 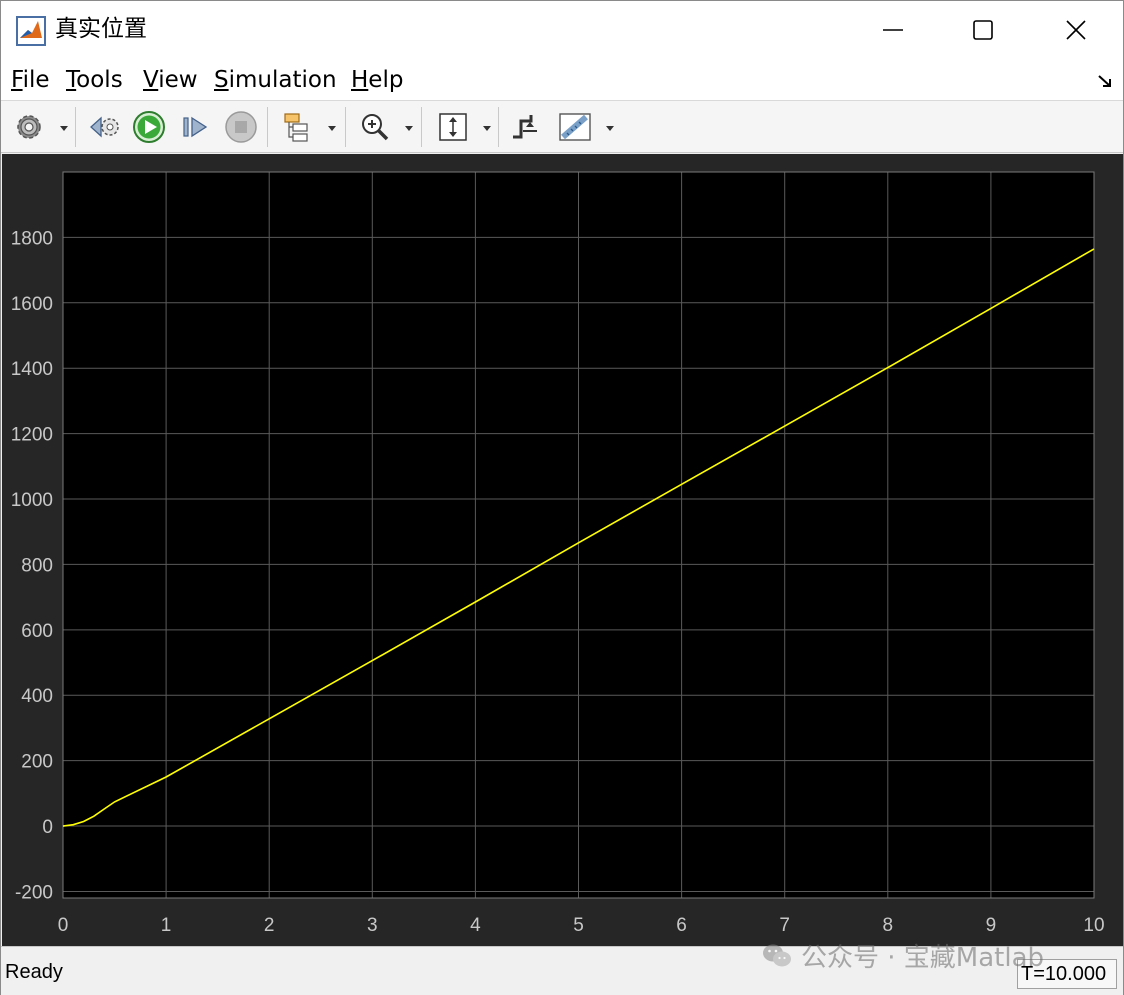 I want to click on y-tick-label: 0, so click(x=47, y=827).